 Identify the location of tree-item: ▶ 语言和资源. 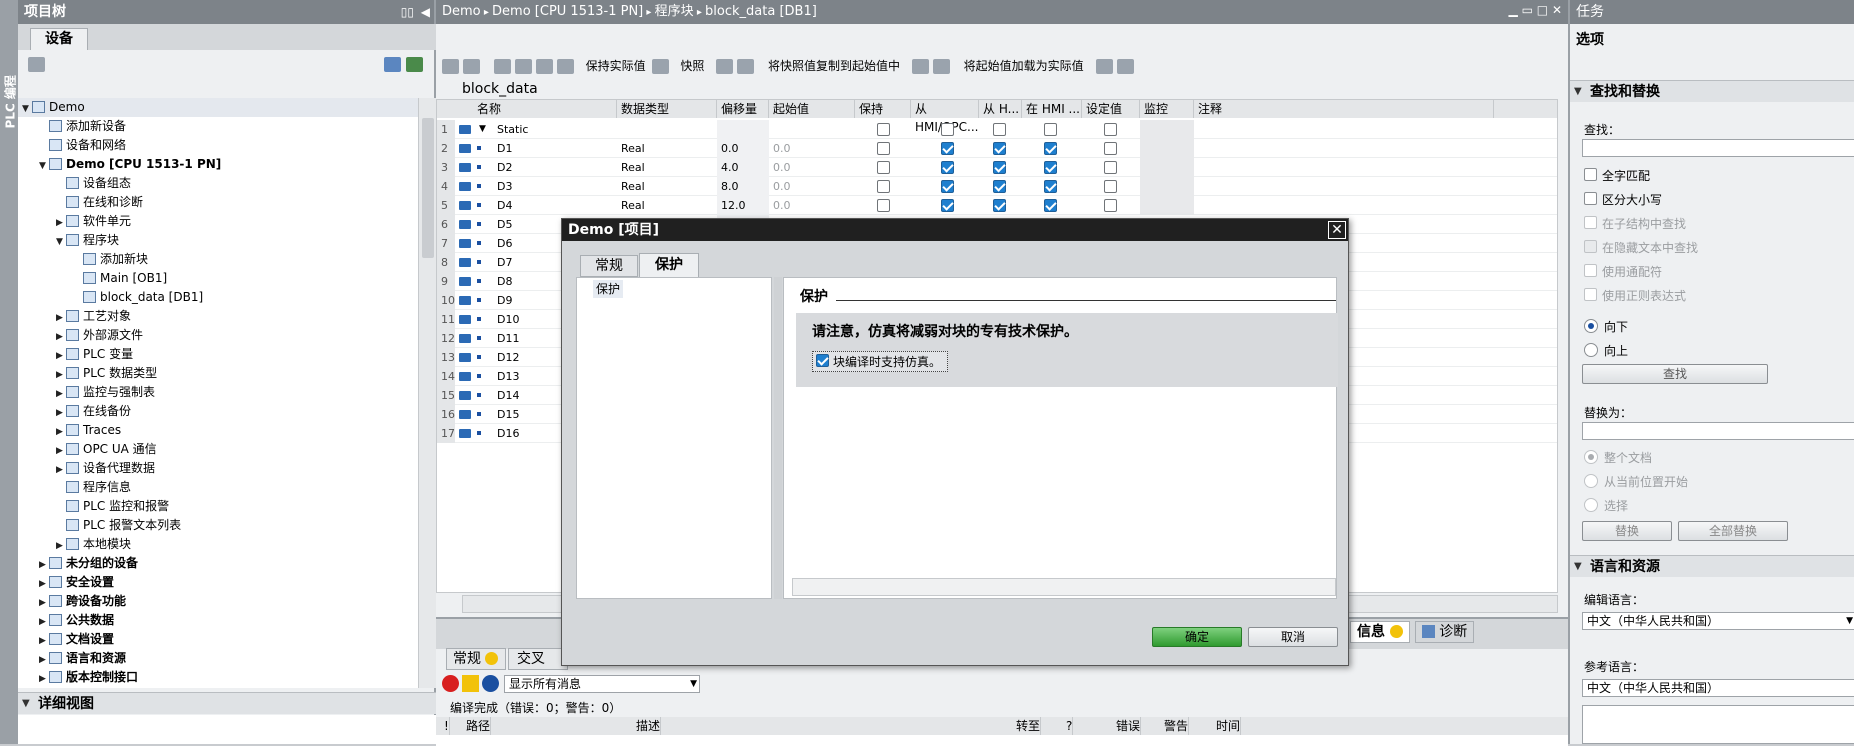
(218, 658).